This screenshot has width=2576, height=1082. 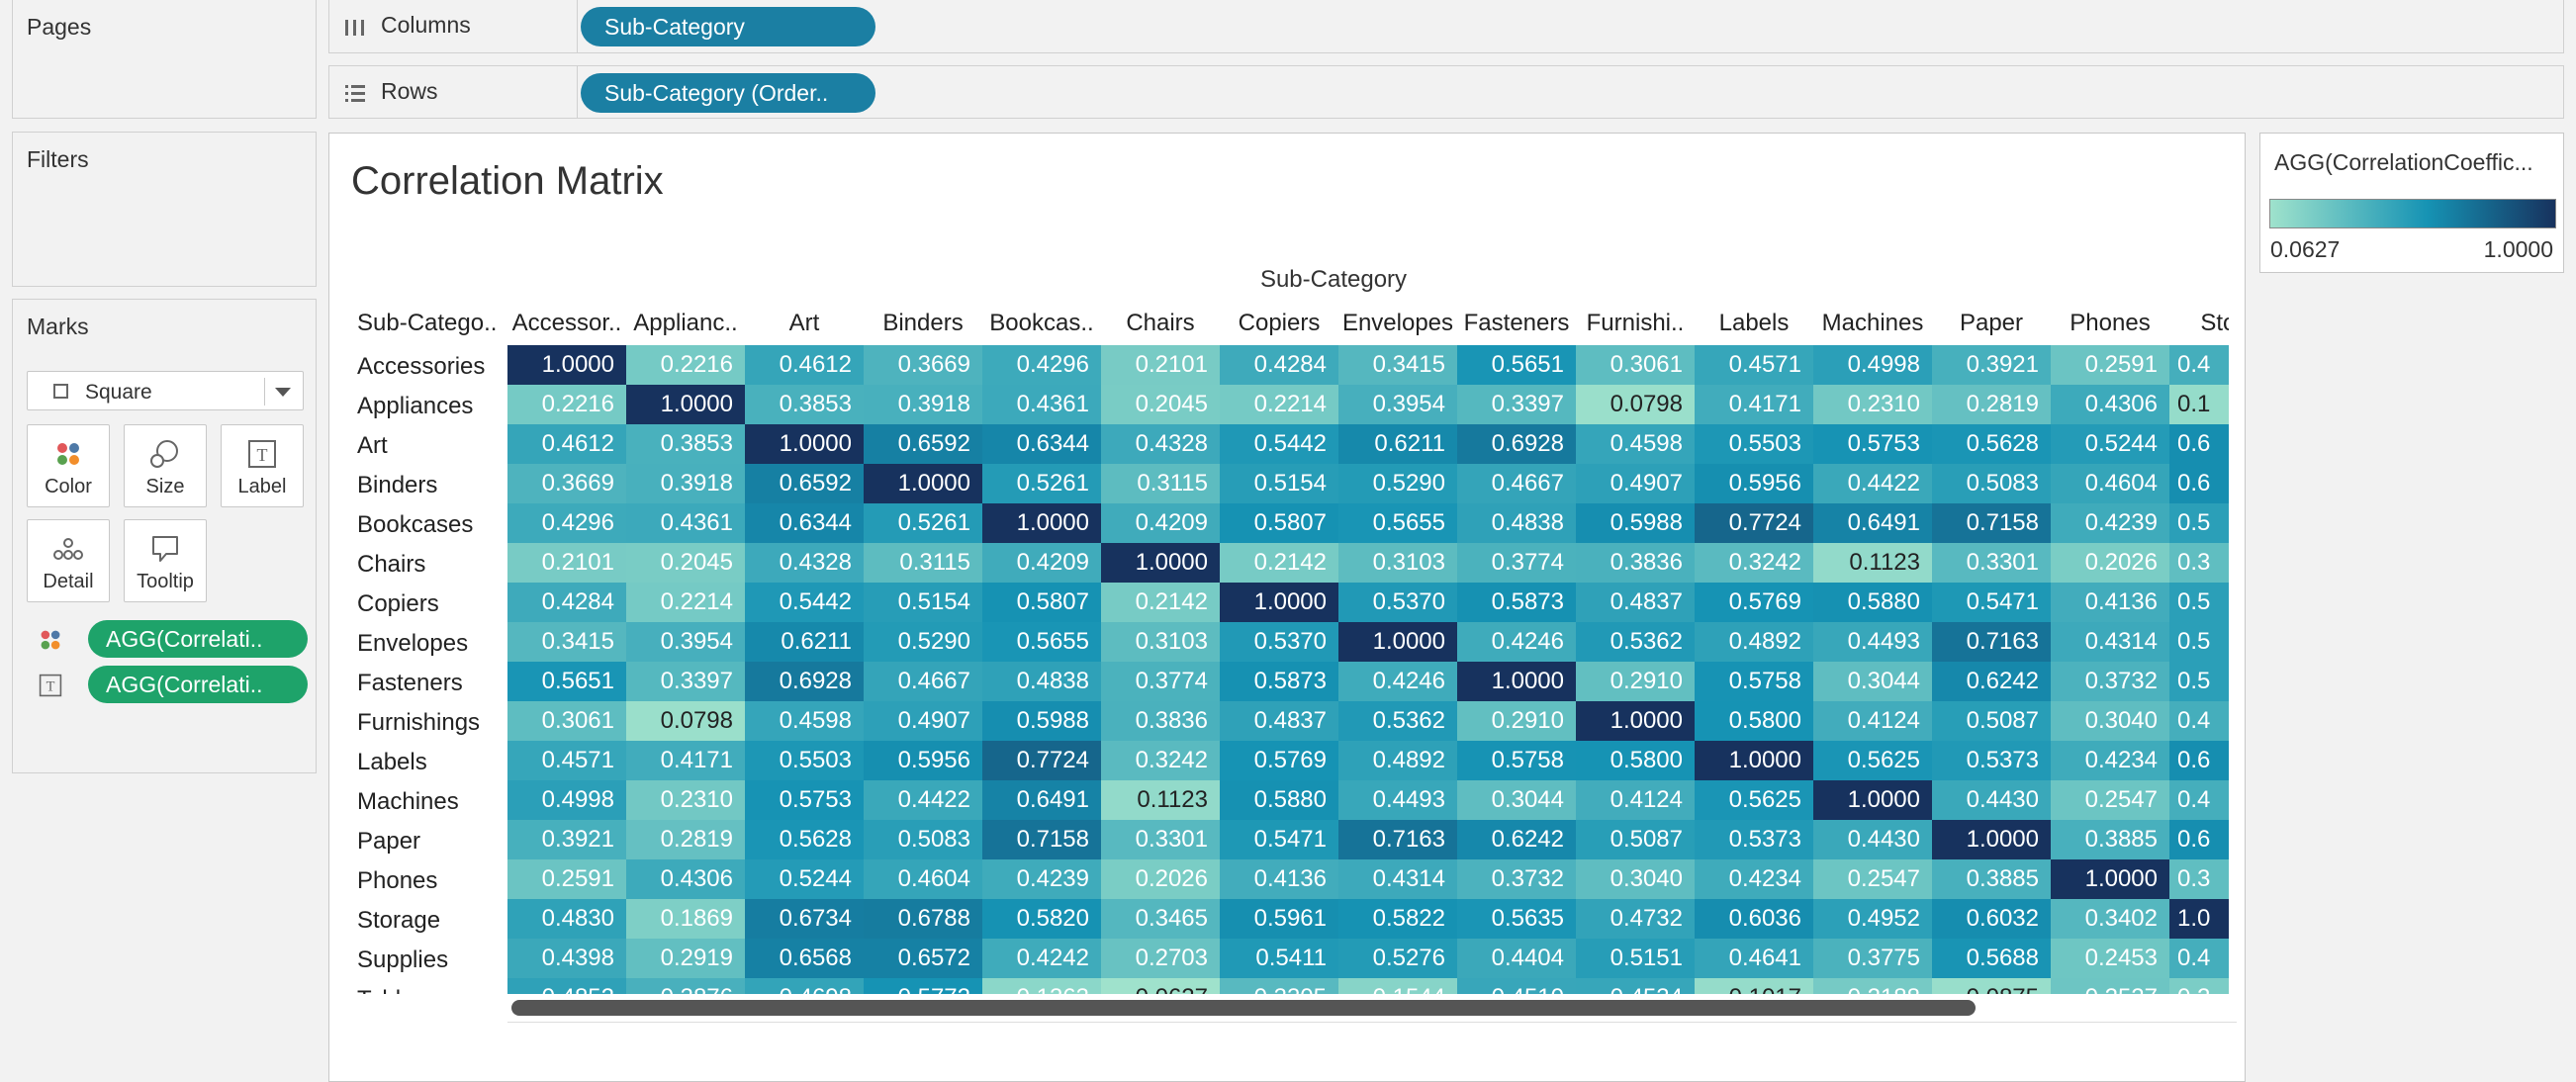 I want to click on heatmap-cell: 0.5087, so click(x=1992, y=721).